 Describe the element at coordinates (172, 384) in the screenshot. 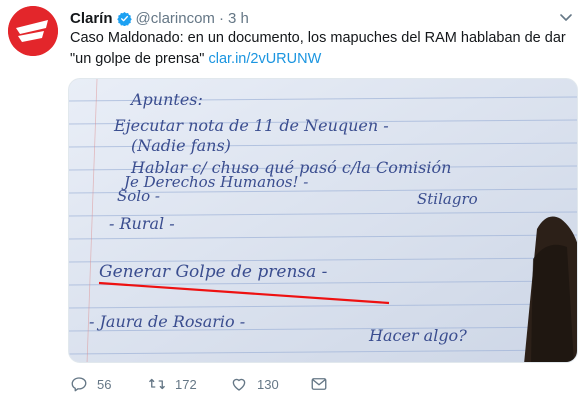

I see `retweet-button: 172` at that location.